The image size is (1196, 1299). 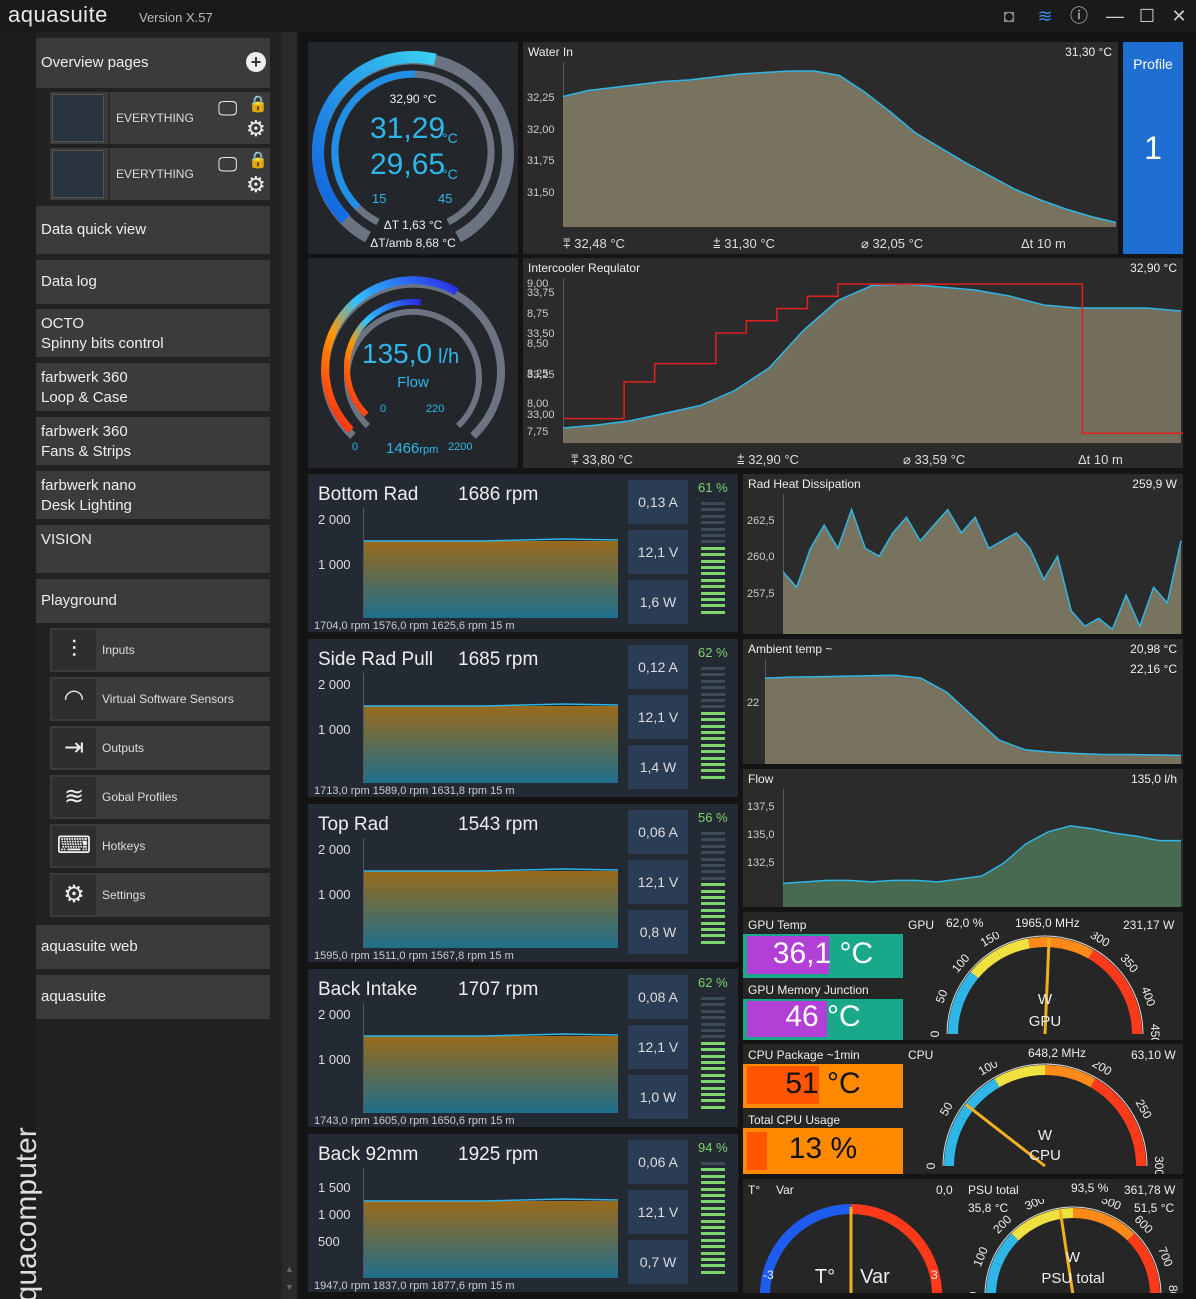 What do you see at coordinates (153, 333) in the screenshot?
I see `nav-octo: OCTO Spinny bits control` at bounding box center [153, 333].